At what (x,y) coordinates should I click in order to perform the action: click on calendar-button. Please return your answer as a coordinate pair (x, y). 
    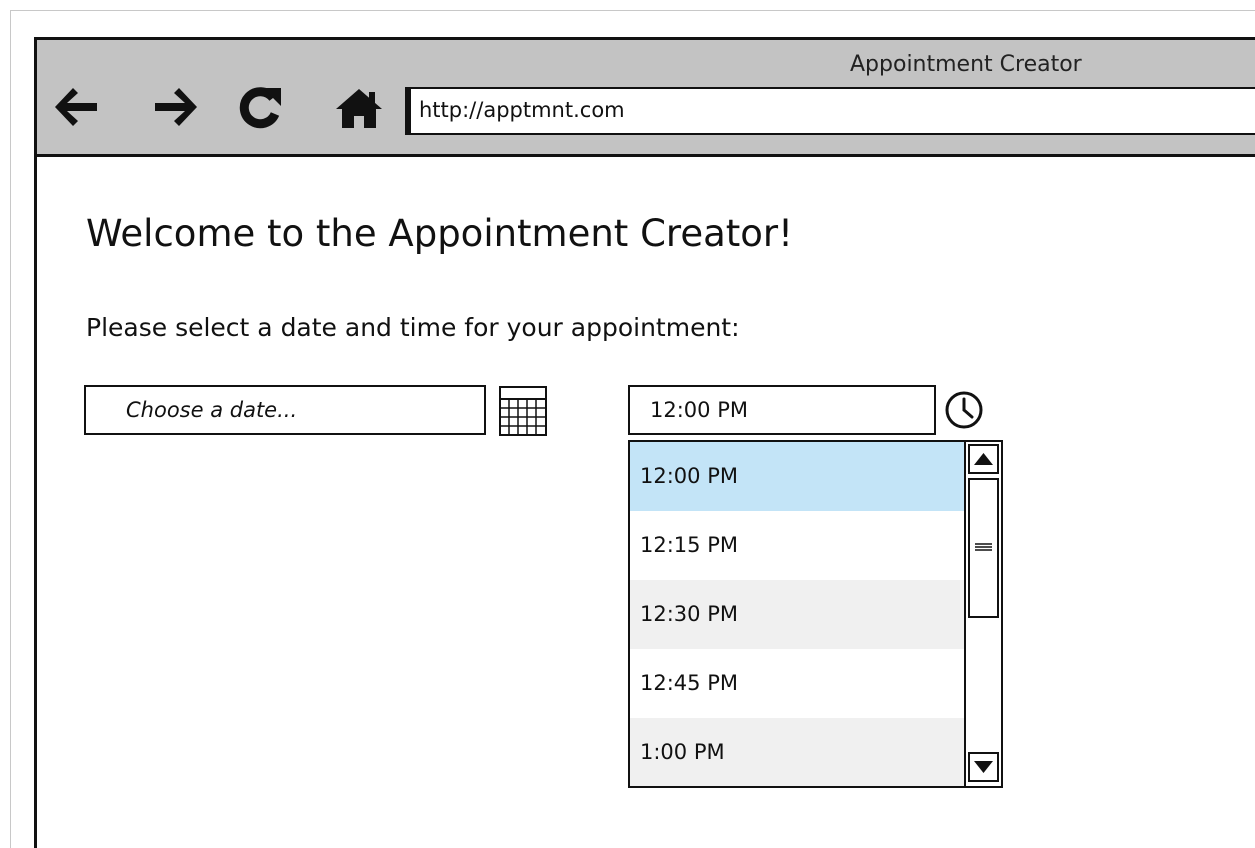
    Looking at the image, I should click on (523, 411).